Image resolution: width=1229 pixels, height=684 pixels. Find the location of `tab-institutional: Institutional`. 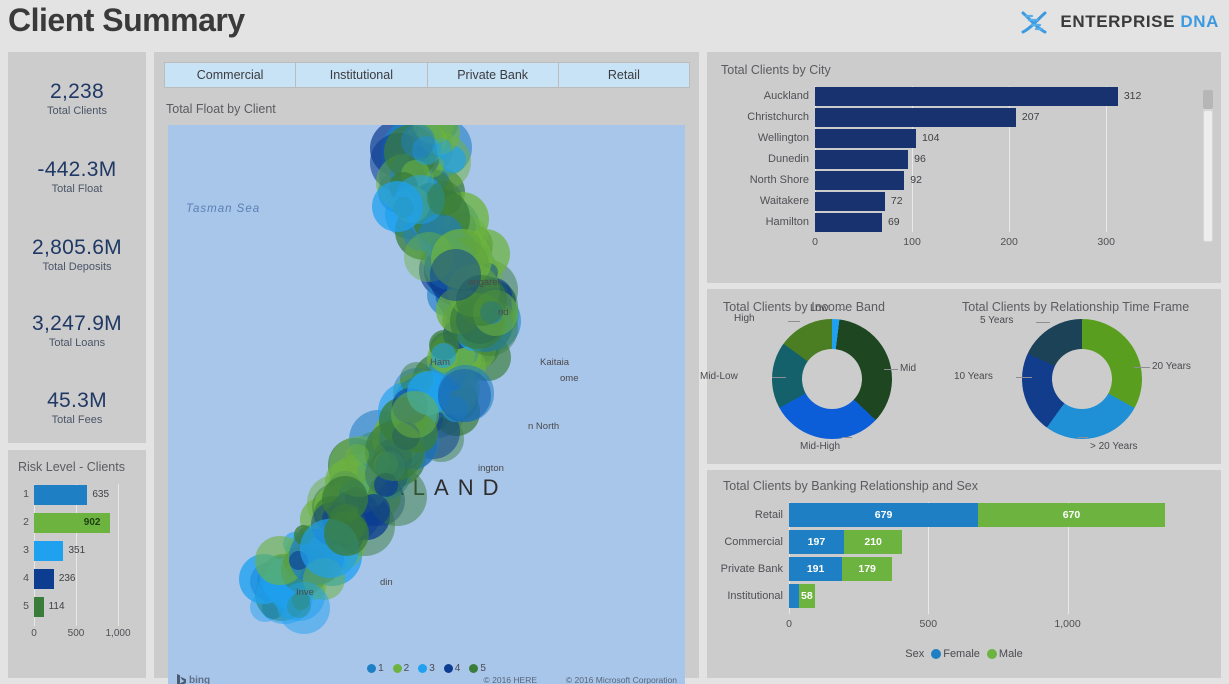

tab-institutional: Institutional is located at coordinates (361, 75).